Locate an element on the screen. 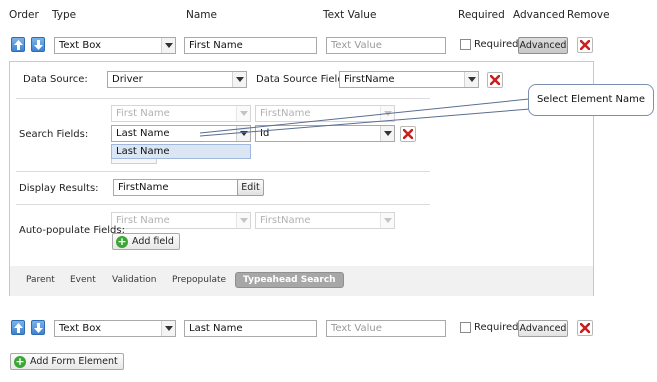 This screenshot has width=657, height=382. callout-bubble: Select Element Name is located at coordinates (591, 100).